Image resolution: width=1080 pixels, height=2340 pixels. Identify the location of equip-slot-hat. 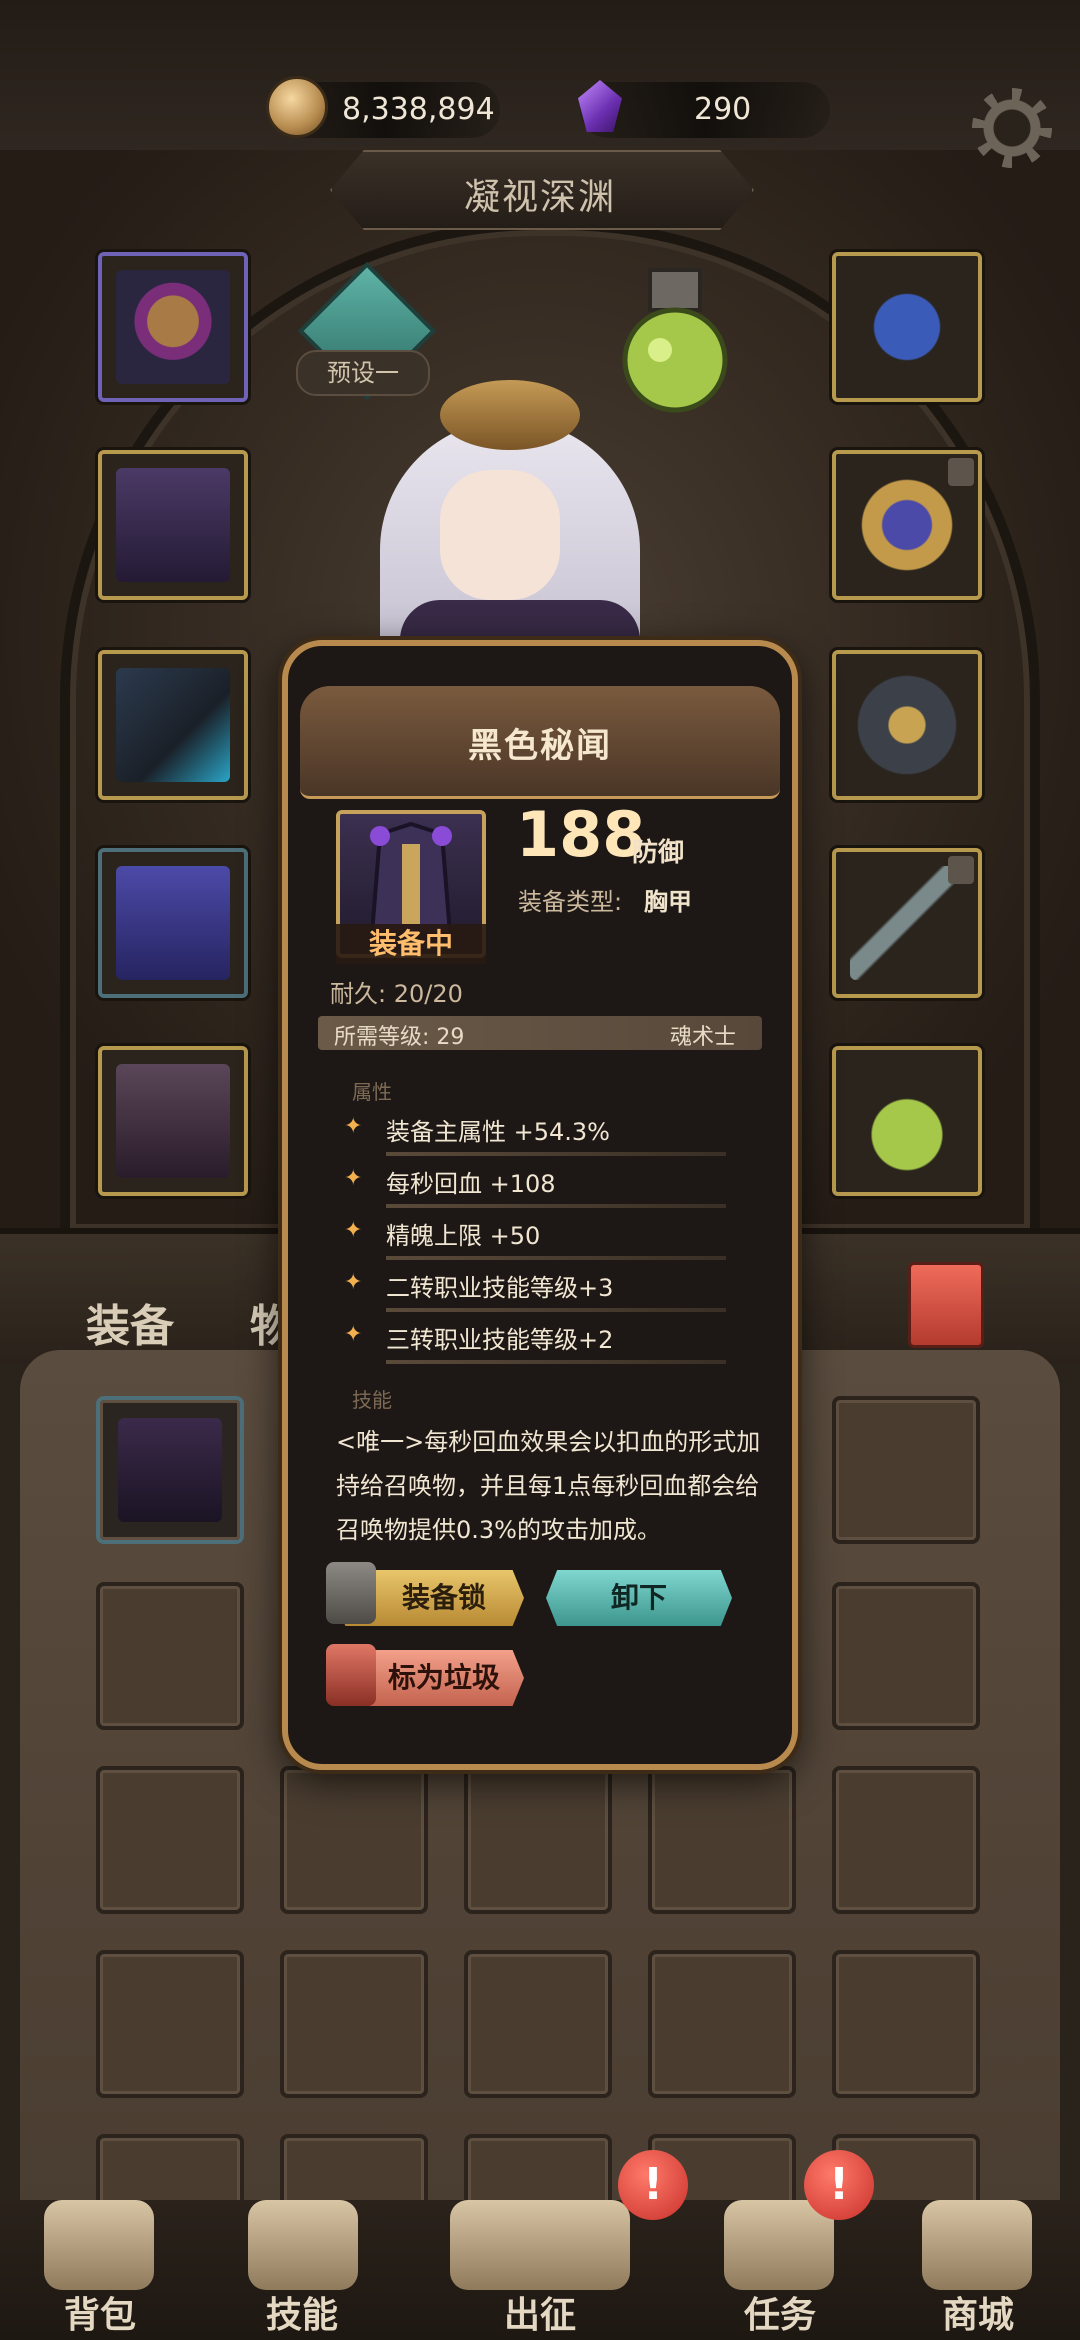
(173, 327).